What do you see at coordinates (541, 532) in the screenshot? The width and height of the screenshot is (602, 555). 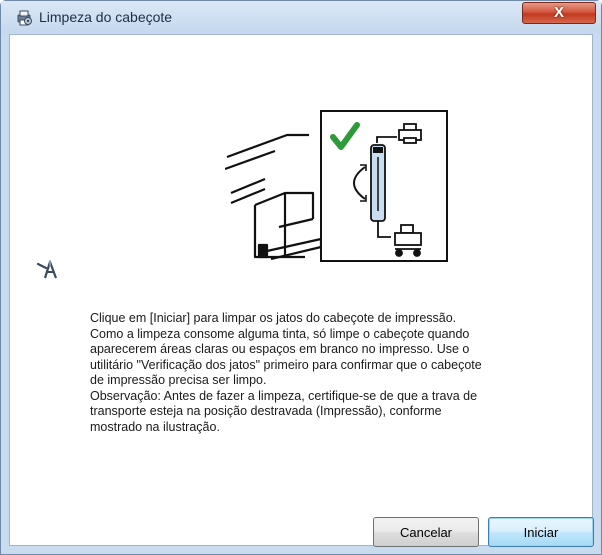 I see `start-button: Iniciar` at bounding box center [541, 532].